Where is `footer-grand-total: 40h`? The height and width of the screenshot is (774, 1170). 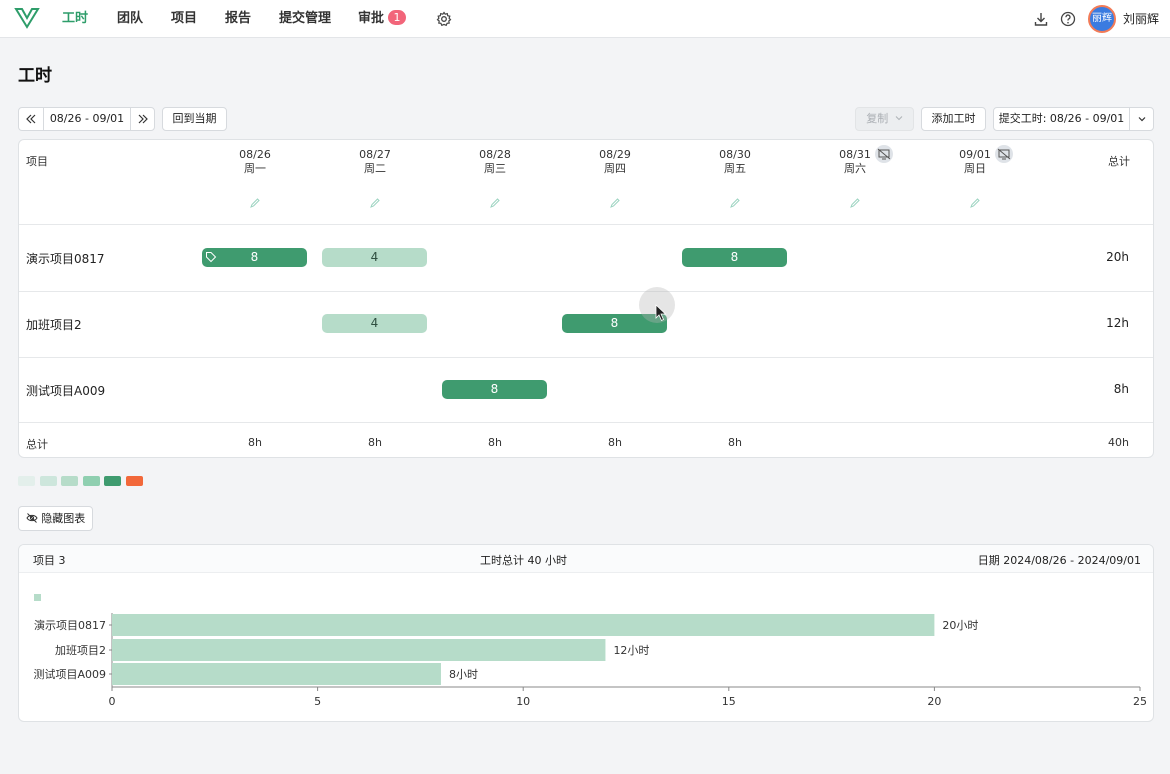
footer-grand-total: 40h is located at coordinates (1118, 442).